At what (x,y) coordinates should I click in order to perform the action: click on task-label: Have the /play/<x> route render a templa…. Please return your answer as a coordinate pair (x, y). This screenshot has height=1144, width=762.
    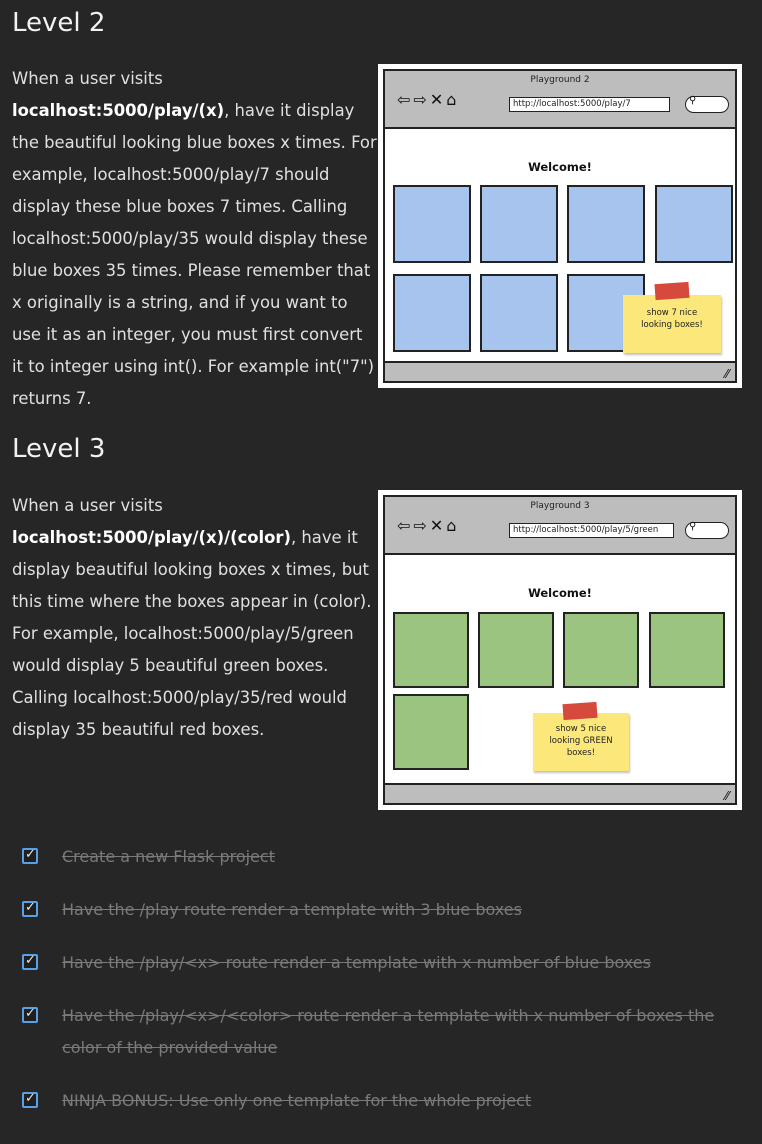
    Looking at the image, I should click on (356, 962).